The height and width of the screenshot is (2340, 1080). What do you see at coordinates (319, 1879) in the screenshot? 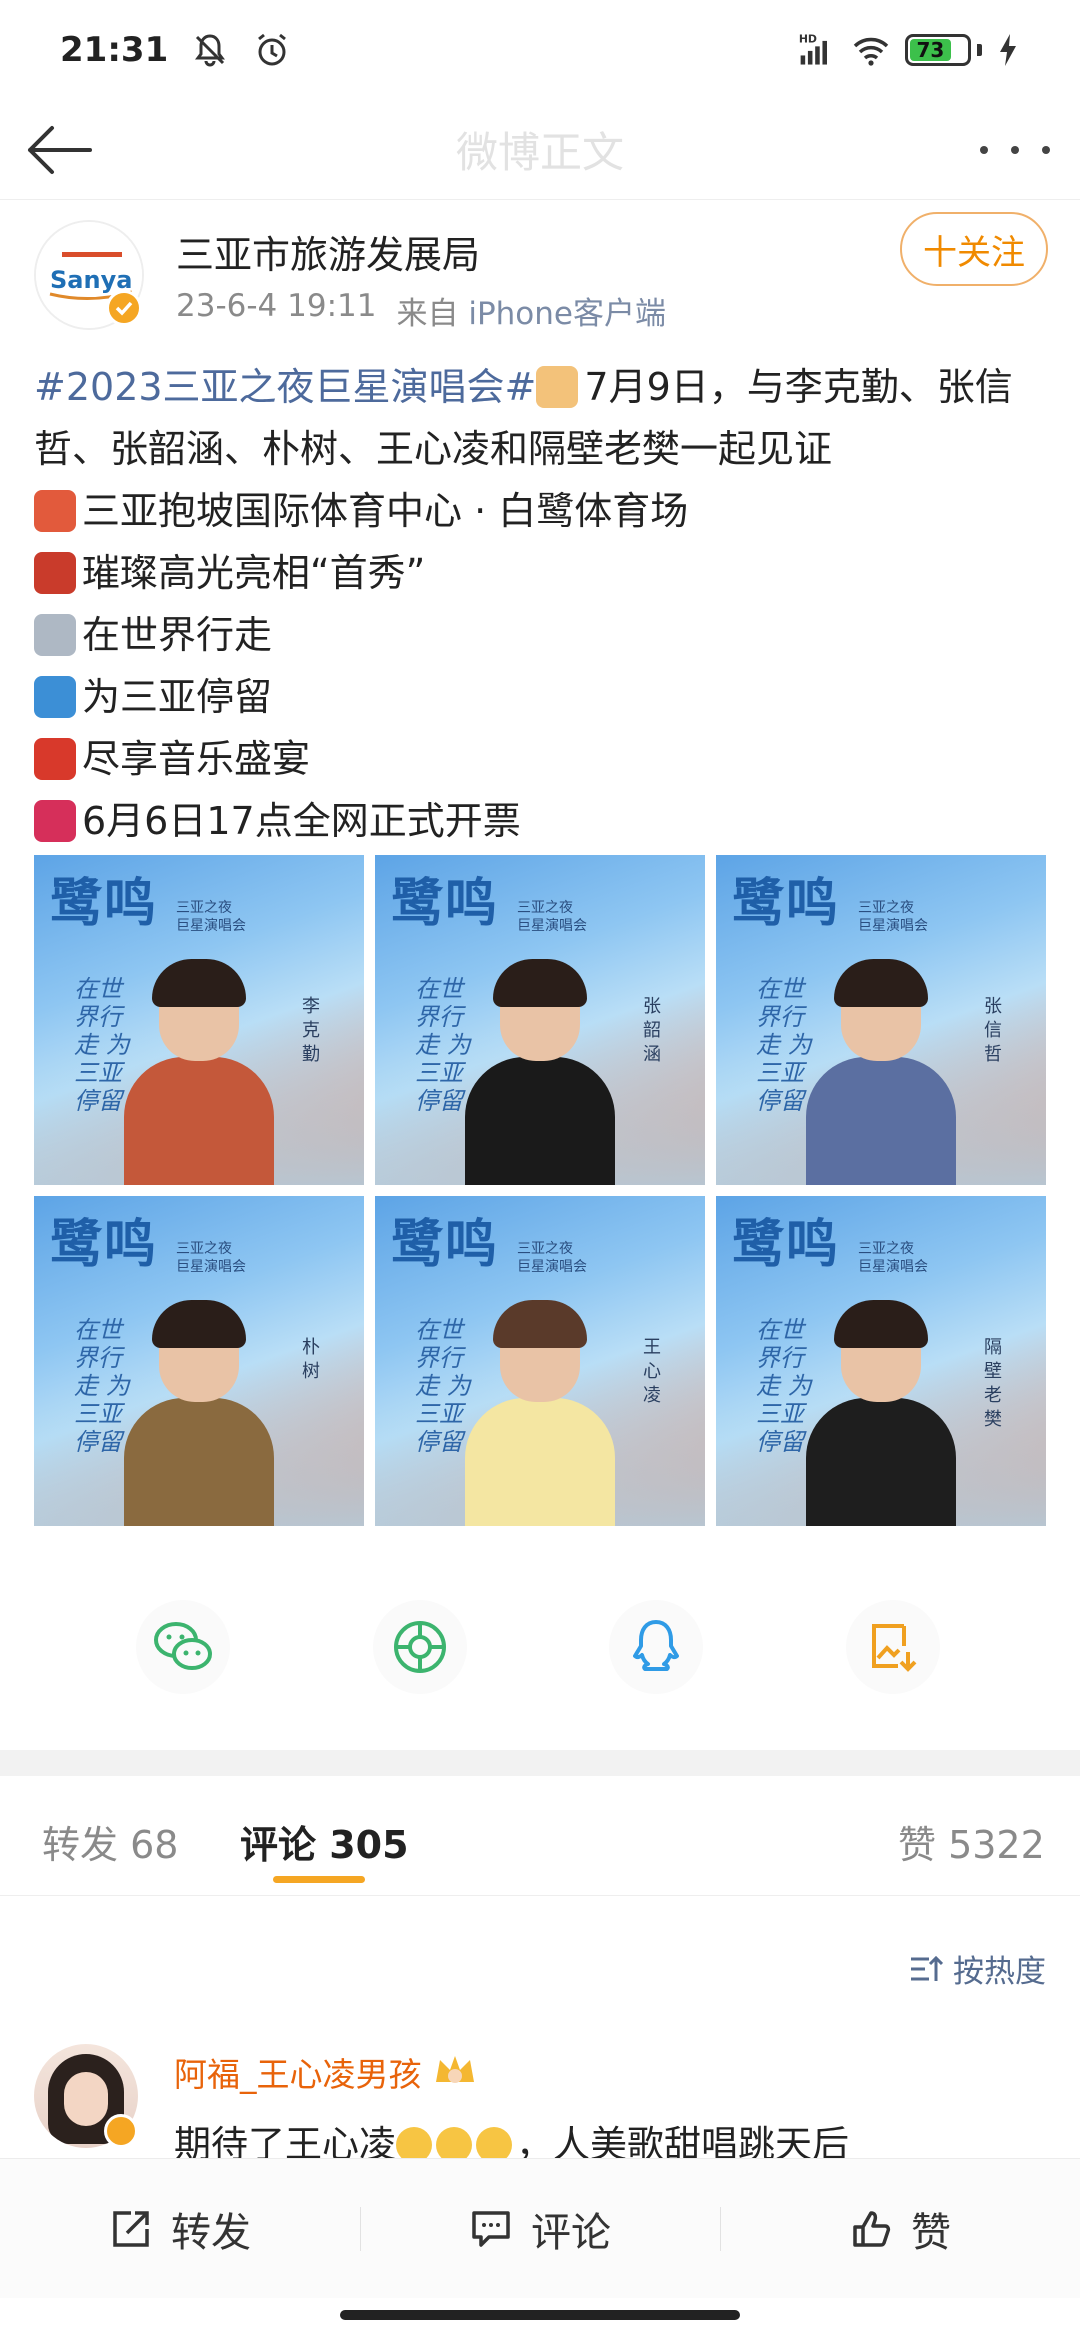
I see `active-tab-indicator` at bounding box center [319, 1879].